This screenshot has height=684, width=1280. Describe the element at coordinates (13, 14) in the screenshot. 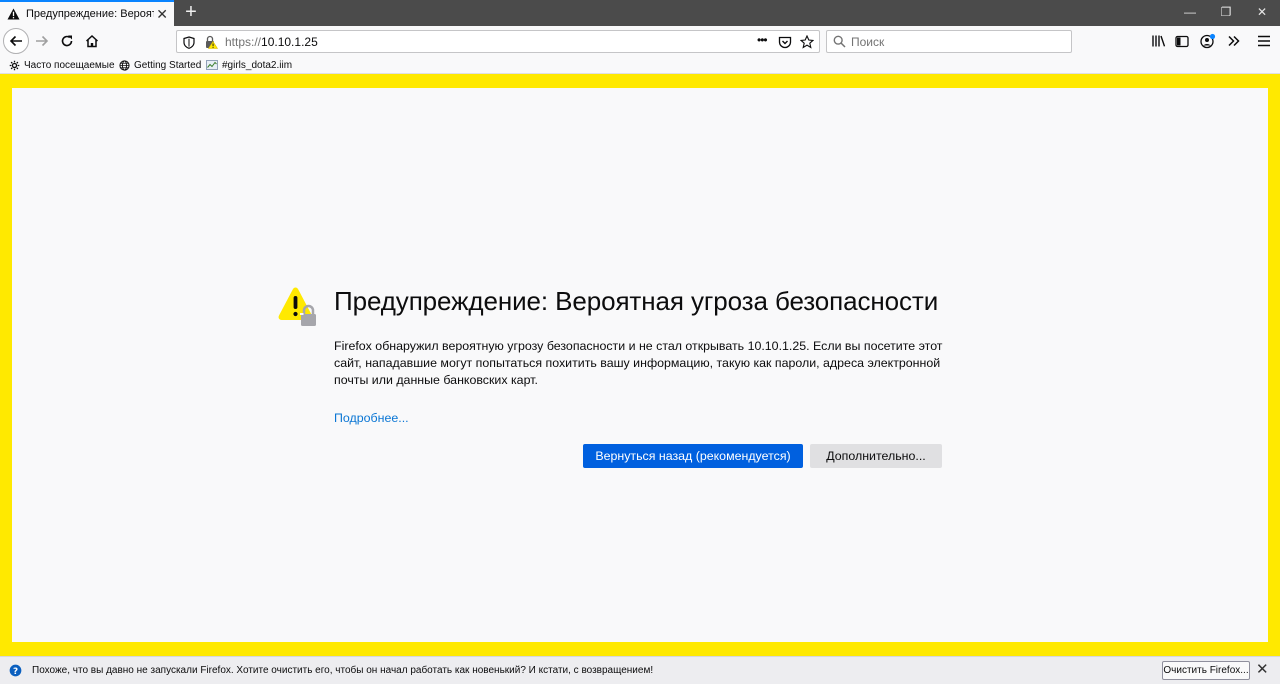

I see `warning-icon` at that location.